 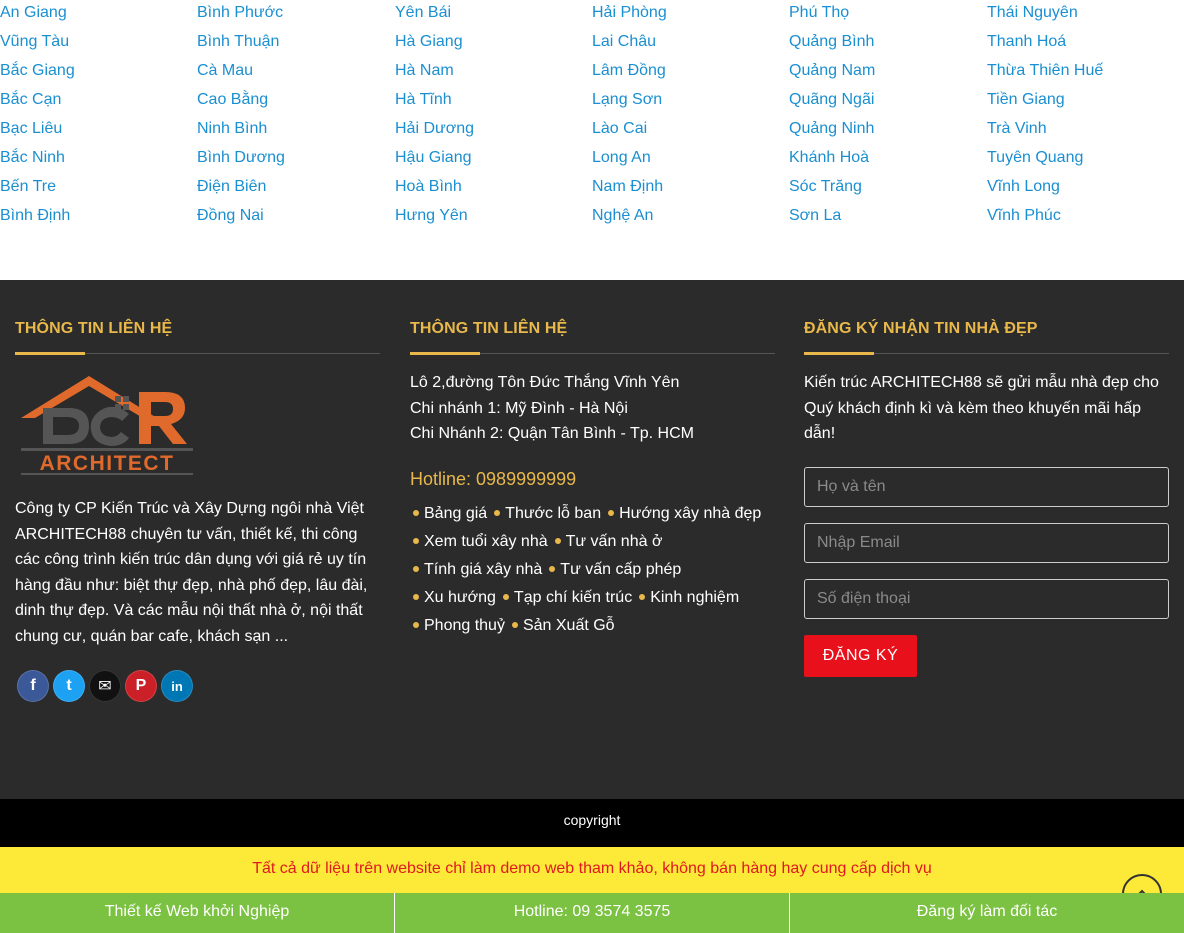 What do you see at coordinates (987, 913) in the screenshot?
I see `partner-register-link: Đăng ký làm đối tác` at bounding box center [987, 913].